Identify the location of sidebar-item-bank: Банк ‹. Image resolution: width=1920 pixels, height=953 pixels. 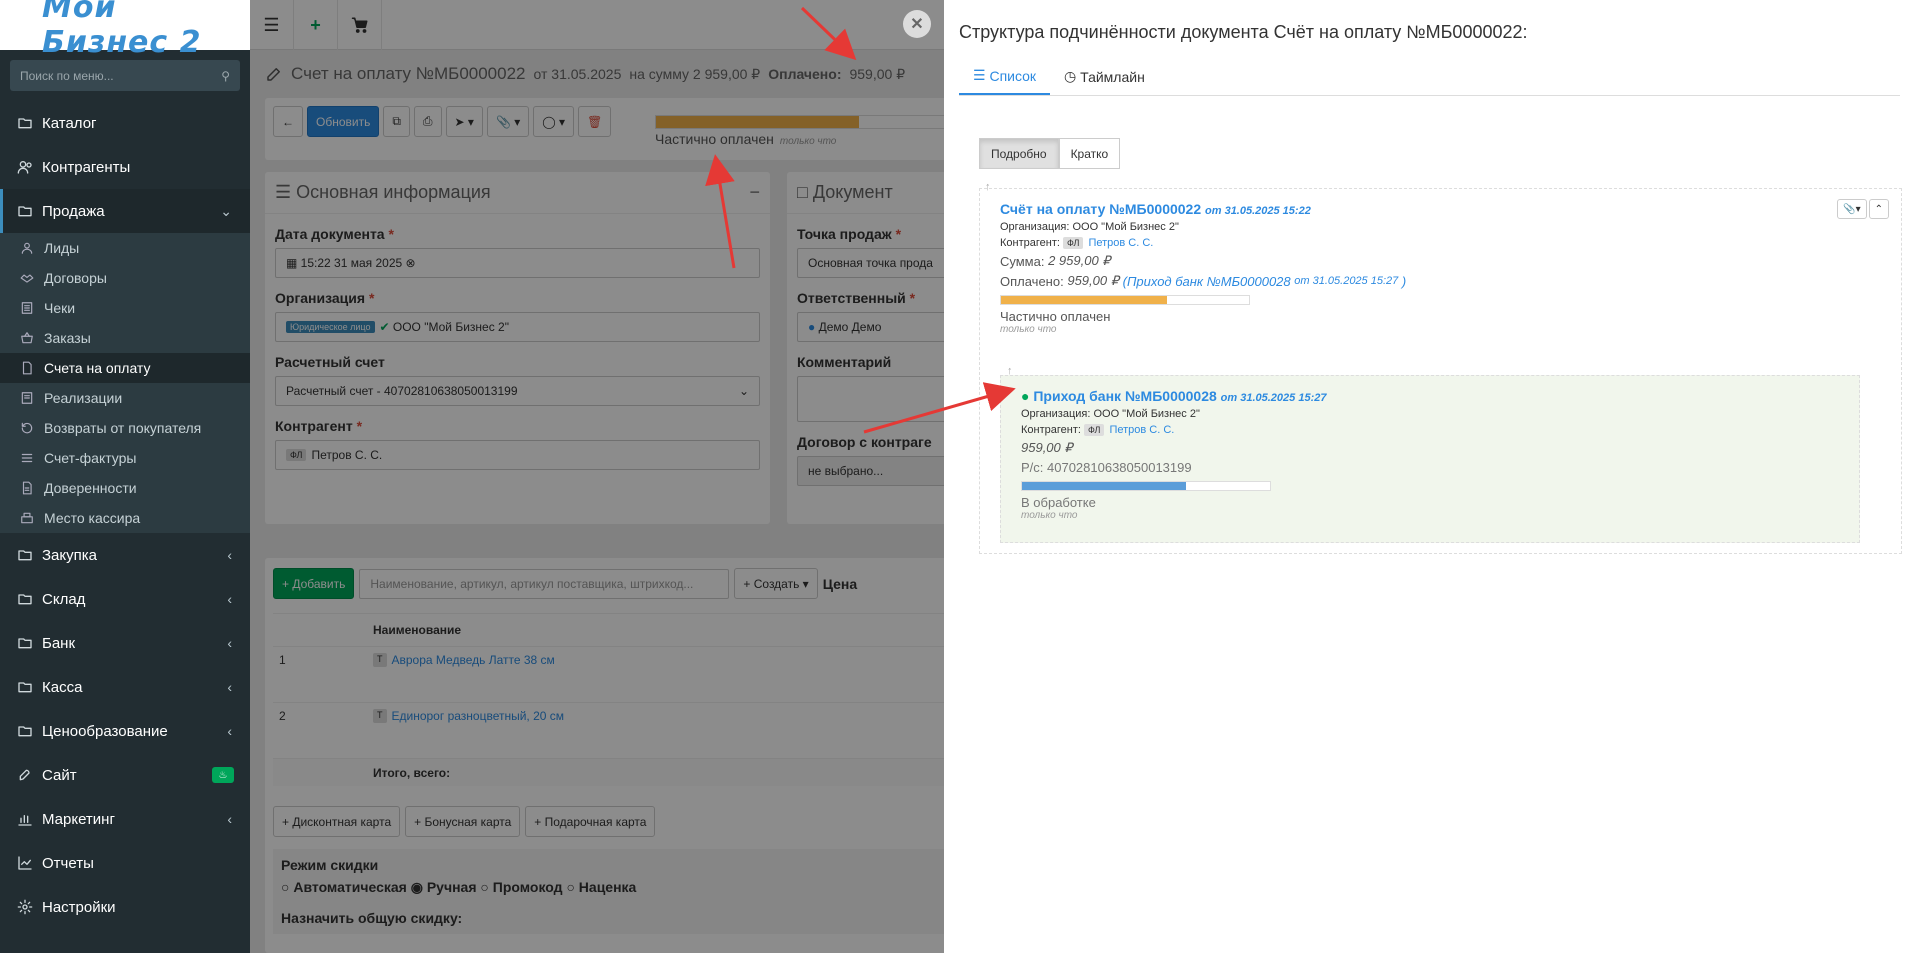
(125, 643).